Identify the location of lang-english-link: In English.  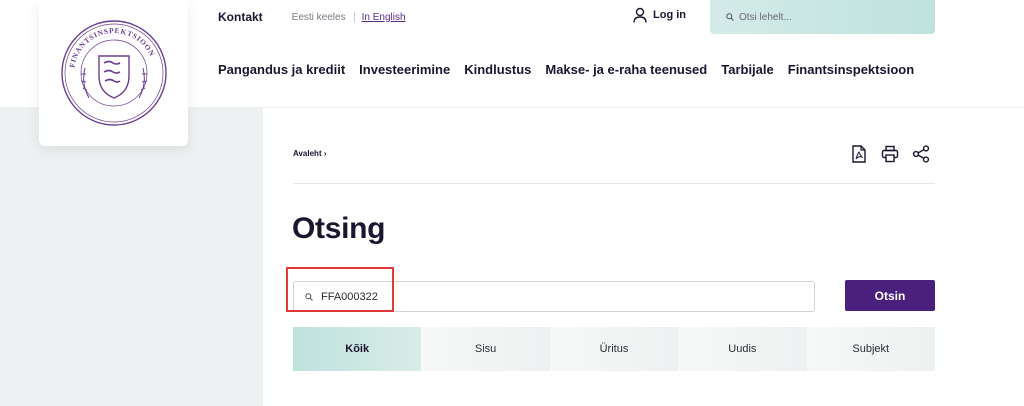
(384, 17).